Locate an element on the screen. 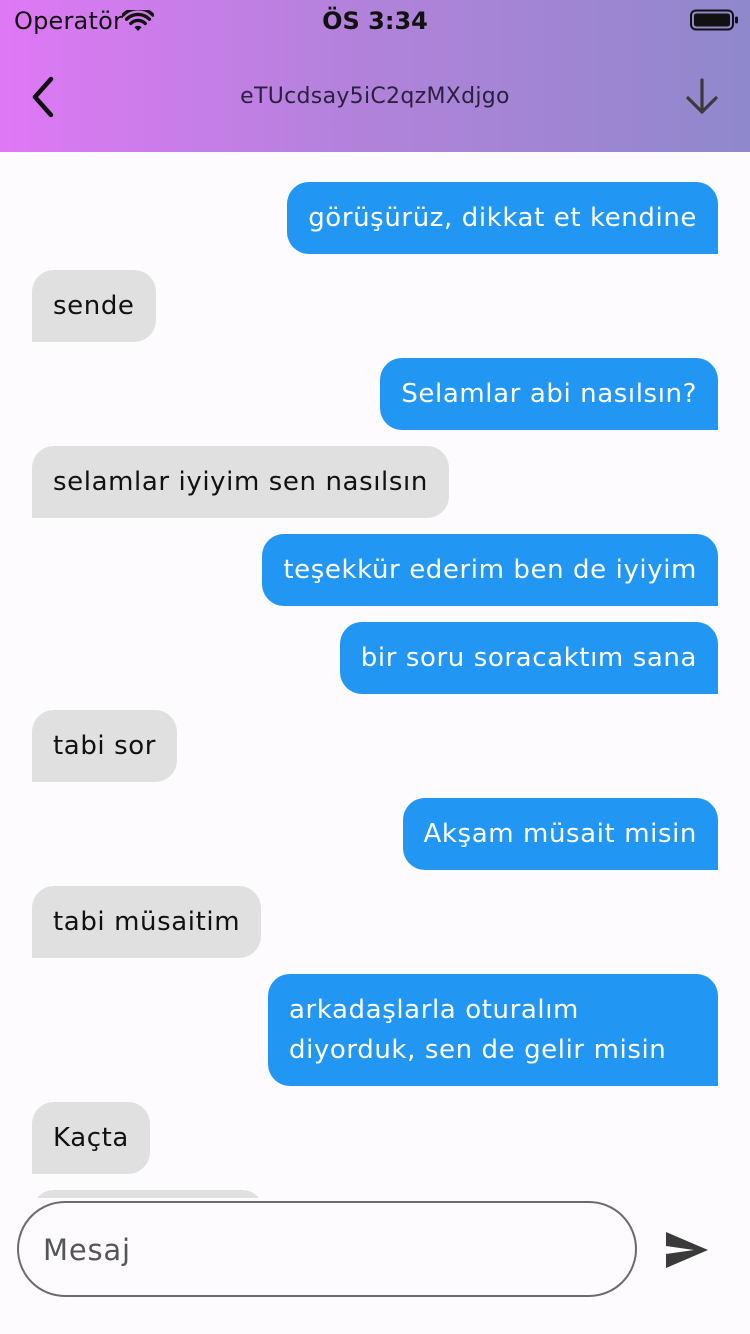  arrow-down-icon is located at coordinates (702, 96).